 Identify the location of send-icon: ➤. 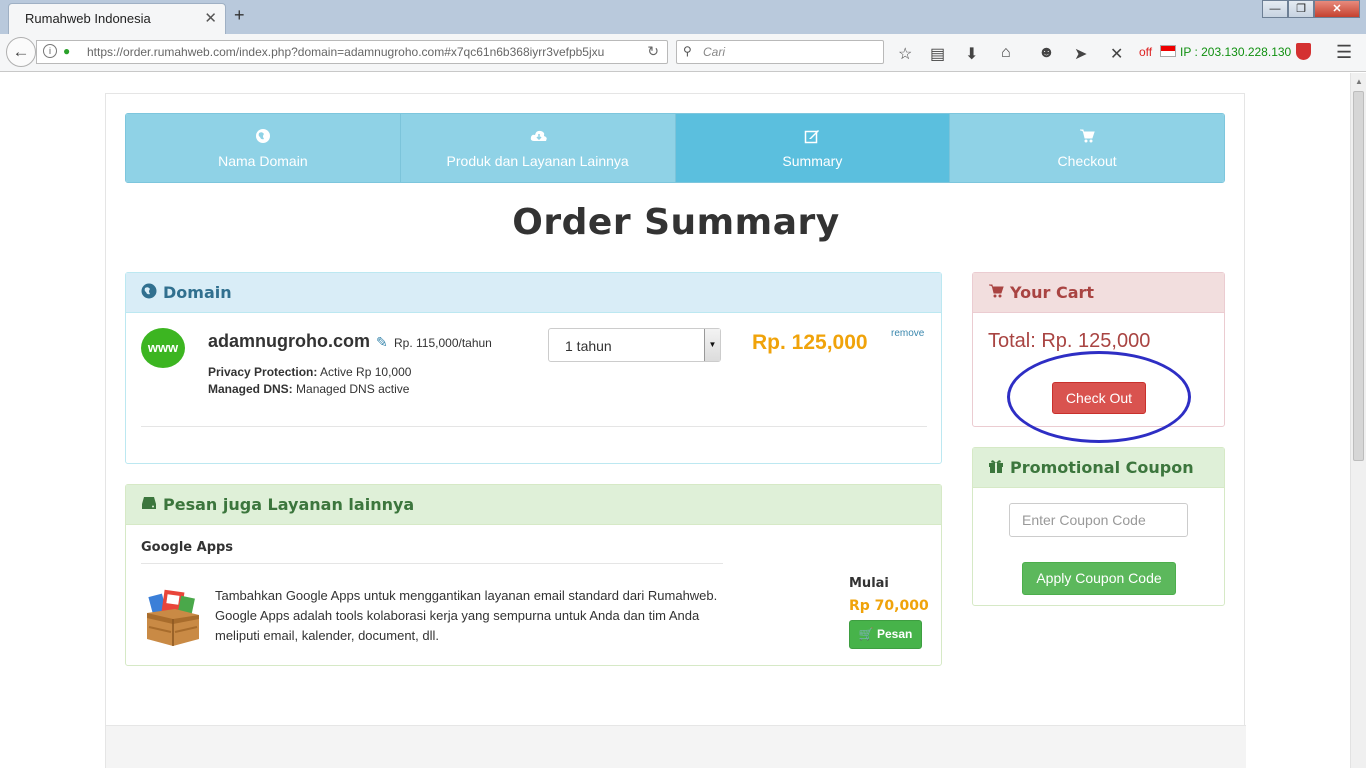
(1080, 54).